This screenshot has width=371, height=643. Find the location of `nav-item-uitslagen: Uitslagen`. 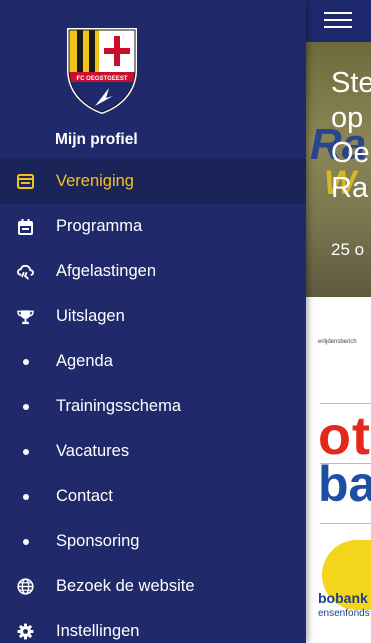

nav-item-uitslagen: Uitslagen is located at coordinates (153, 316).